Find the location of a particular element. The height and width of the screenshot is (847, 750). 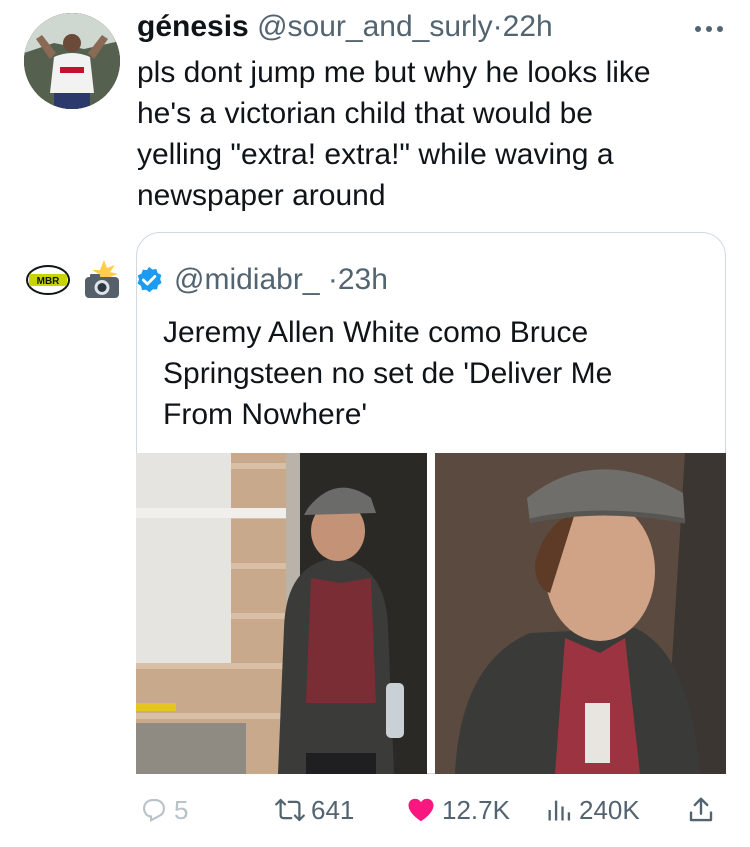

reply-count: 5 is located at coordinates (181, 809).